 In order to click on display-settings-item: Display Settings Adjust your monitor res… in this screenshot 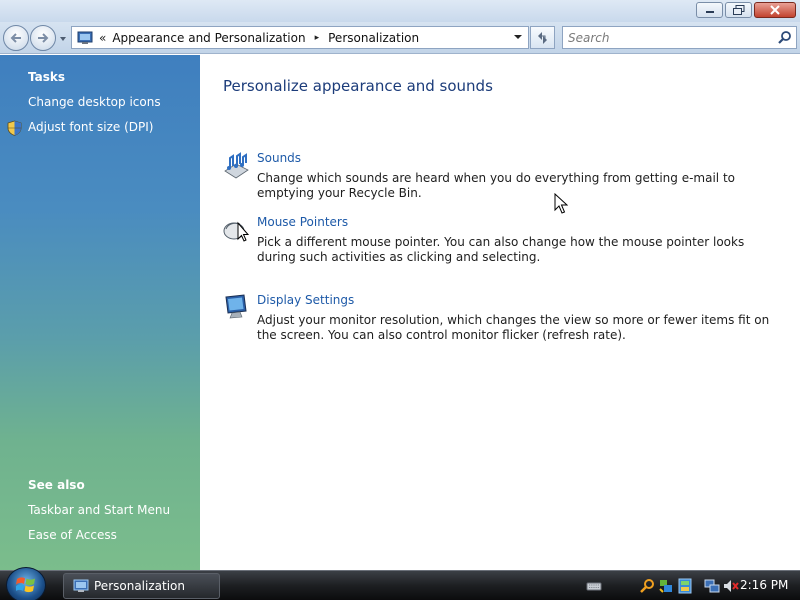, I will do `click(502, 318)`.